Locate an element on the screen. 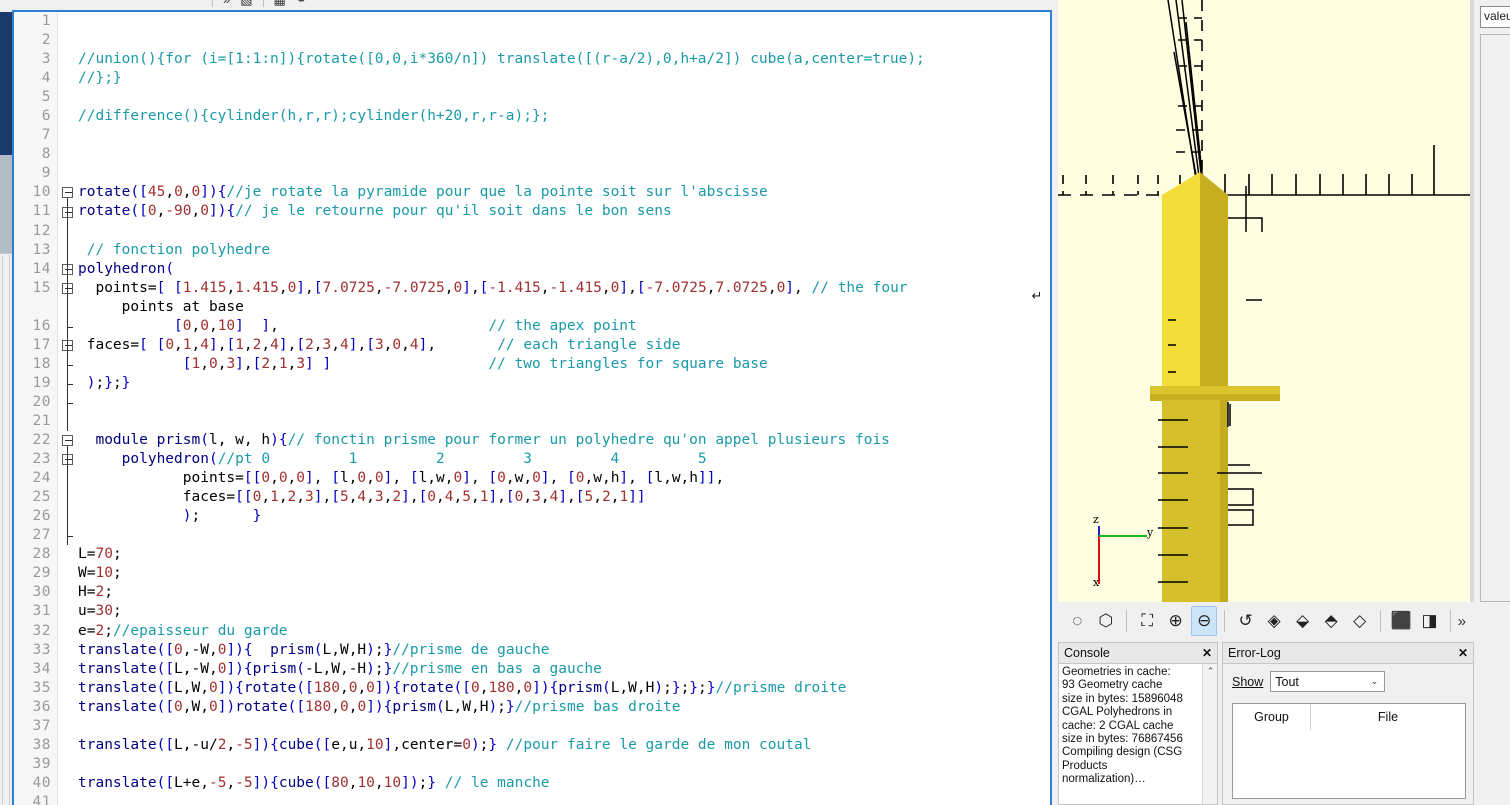  view-right-icon: ◈ is located at coordinates (1274, 621).